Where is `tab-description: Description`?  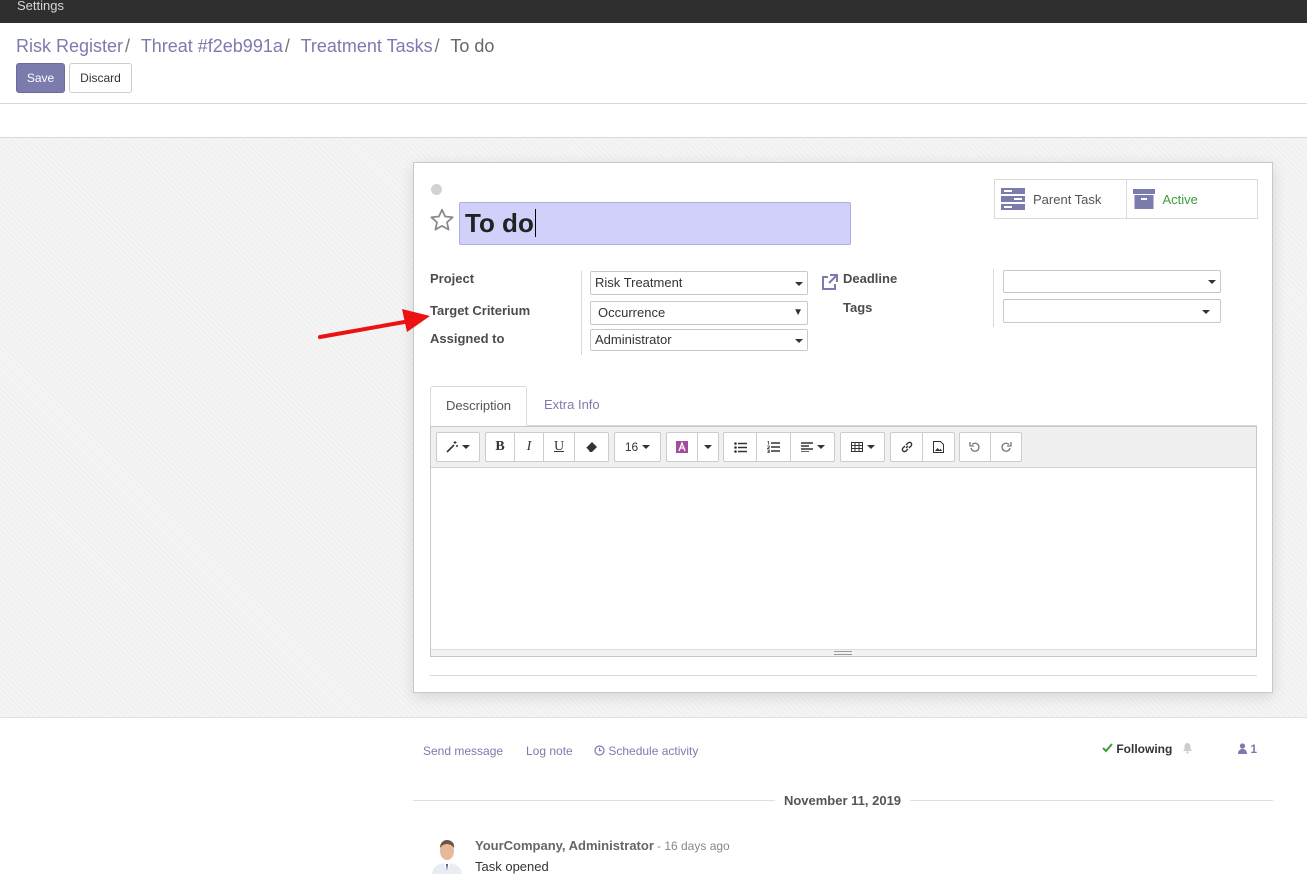
tab-description: Description is located at coordinates (479, 406).